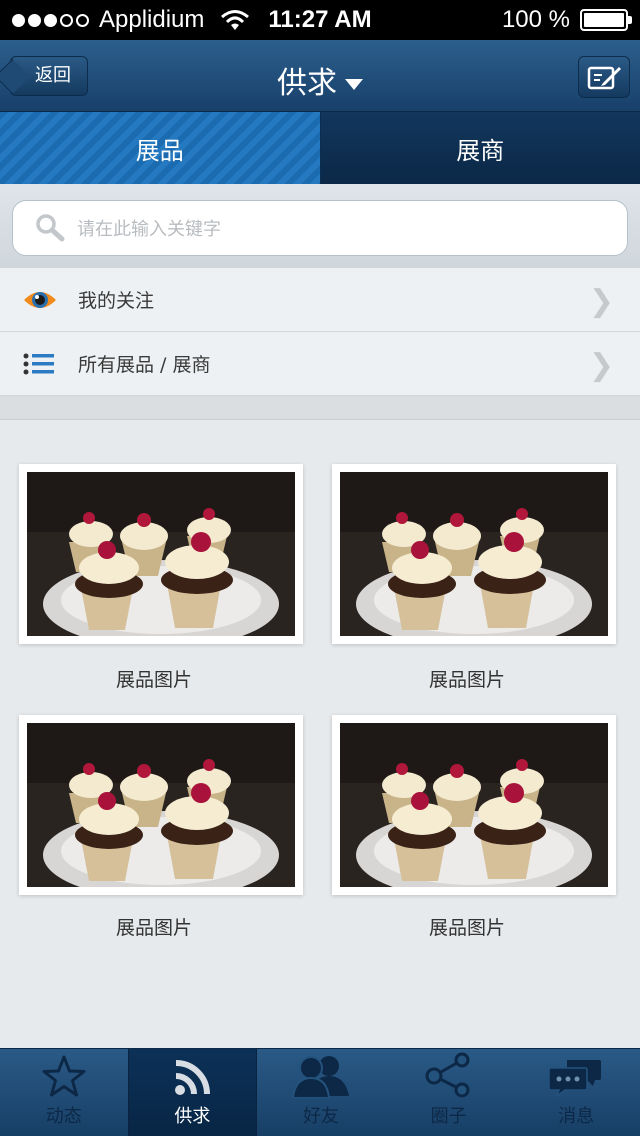  What do you see at coordinates (320, 408) in the screenshot?
I see `section-divider` at bounding box center [320, 408].